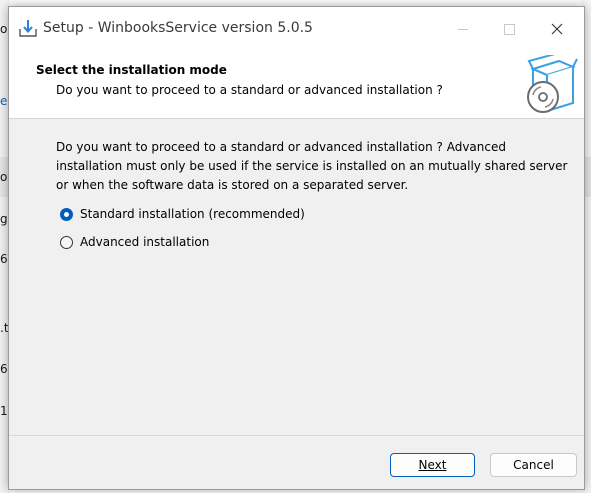  I want to click on maximize-icon, so click(509, 29).